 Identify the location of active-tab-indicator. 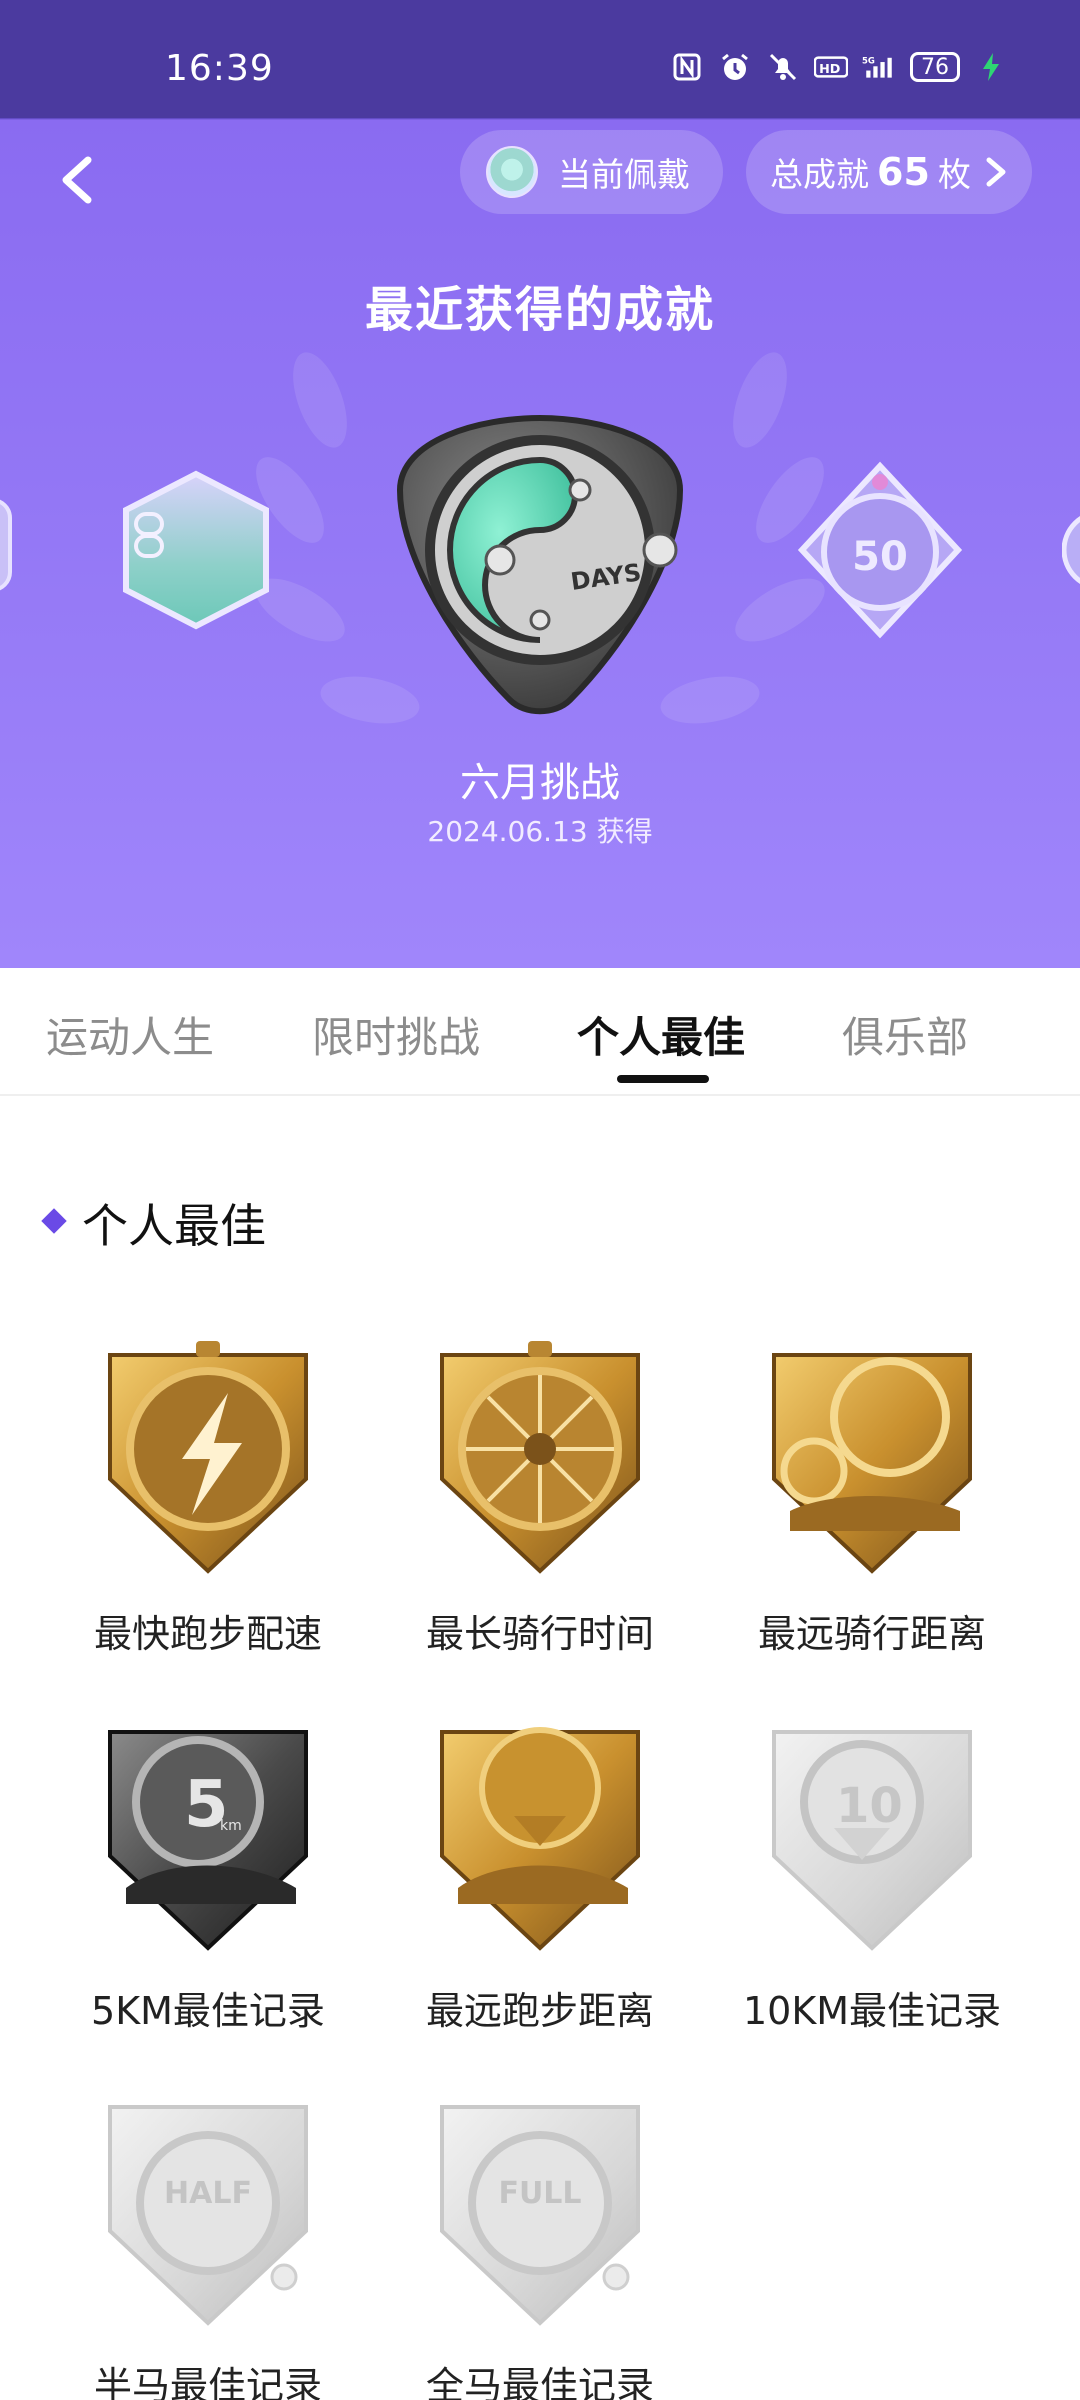
(663, 1079).